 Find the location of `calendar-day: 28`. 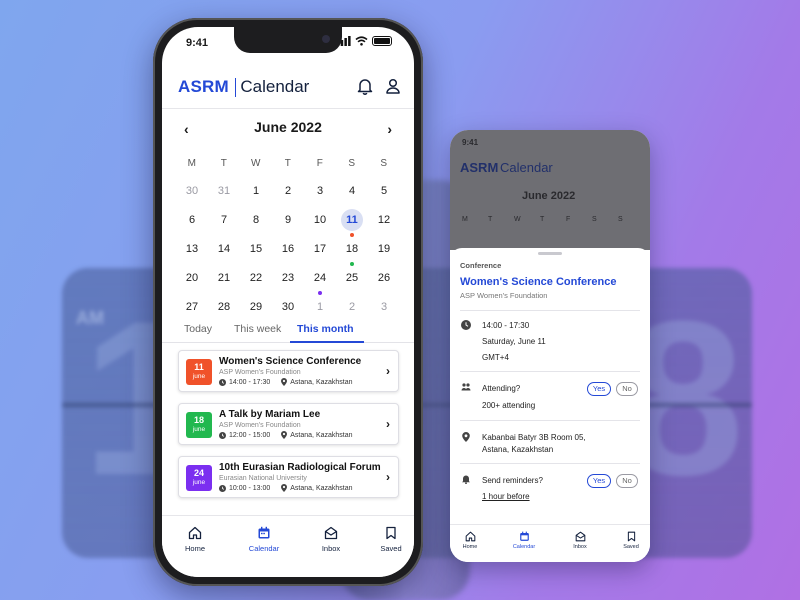

calendar-day: 28 is located at coordinates (224, 310).